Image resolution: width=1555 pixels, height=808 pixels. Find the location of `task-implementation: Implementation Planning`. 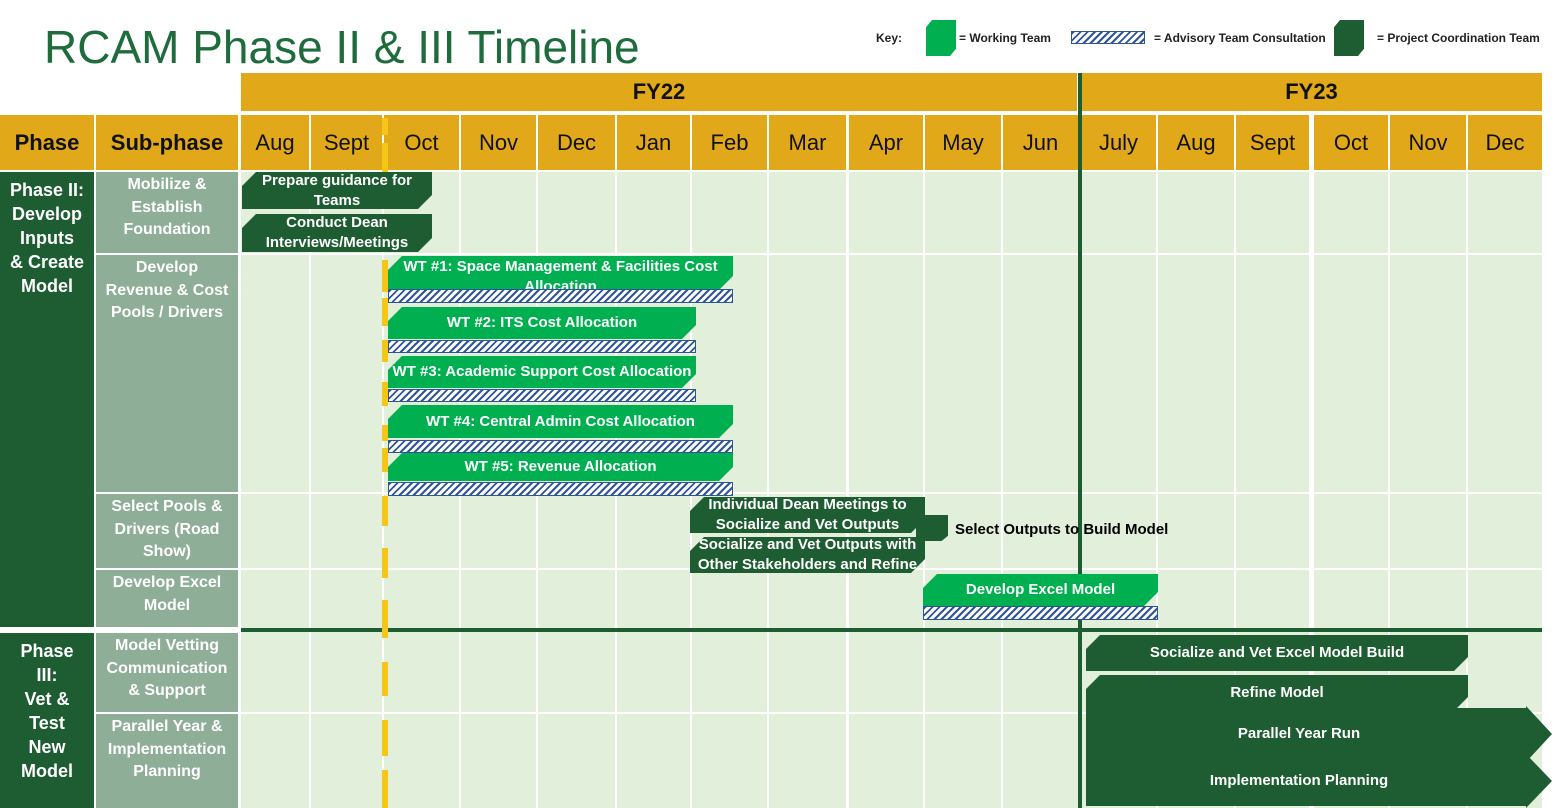

task-implementation: Implementation Planning is located at coordinates (1319, 781).